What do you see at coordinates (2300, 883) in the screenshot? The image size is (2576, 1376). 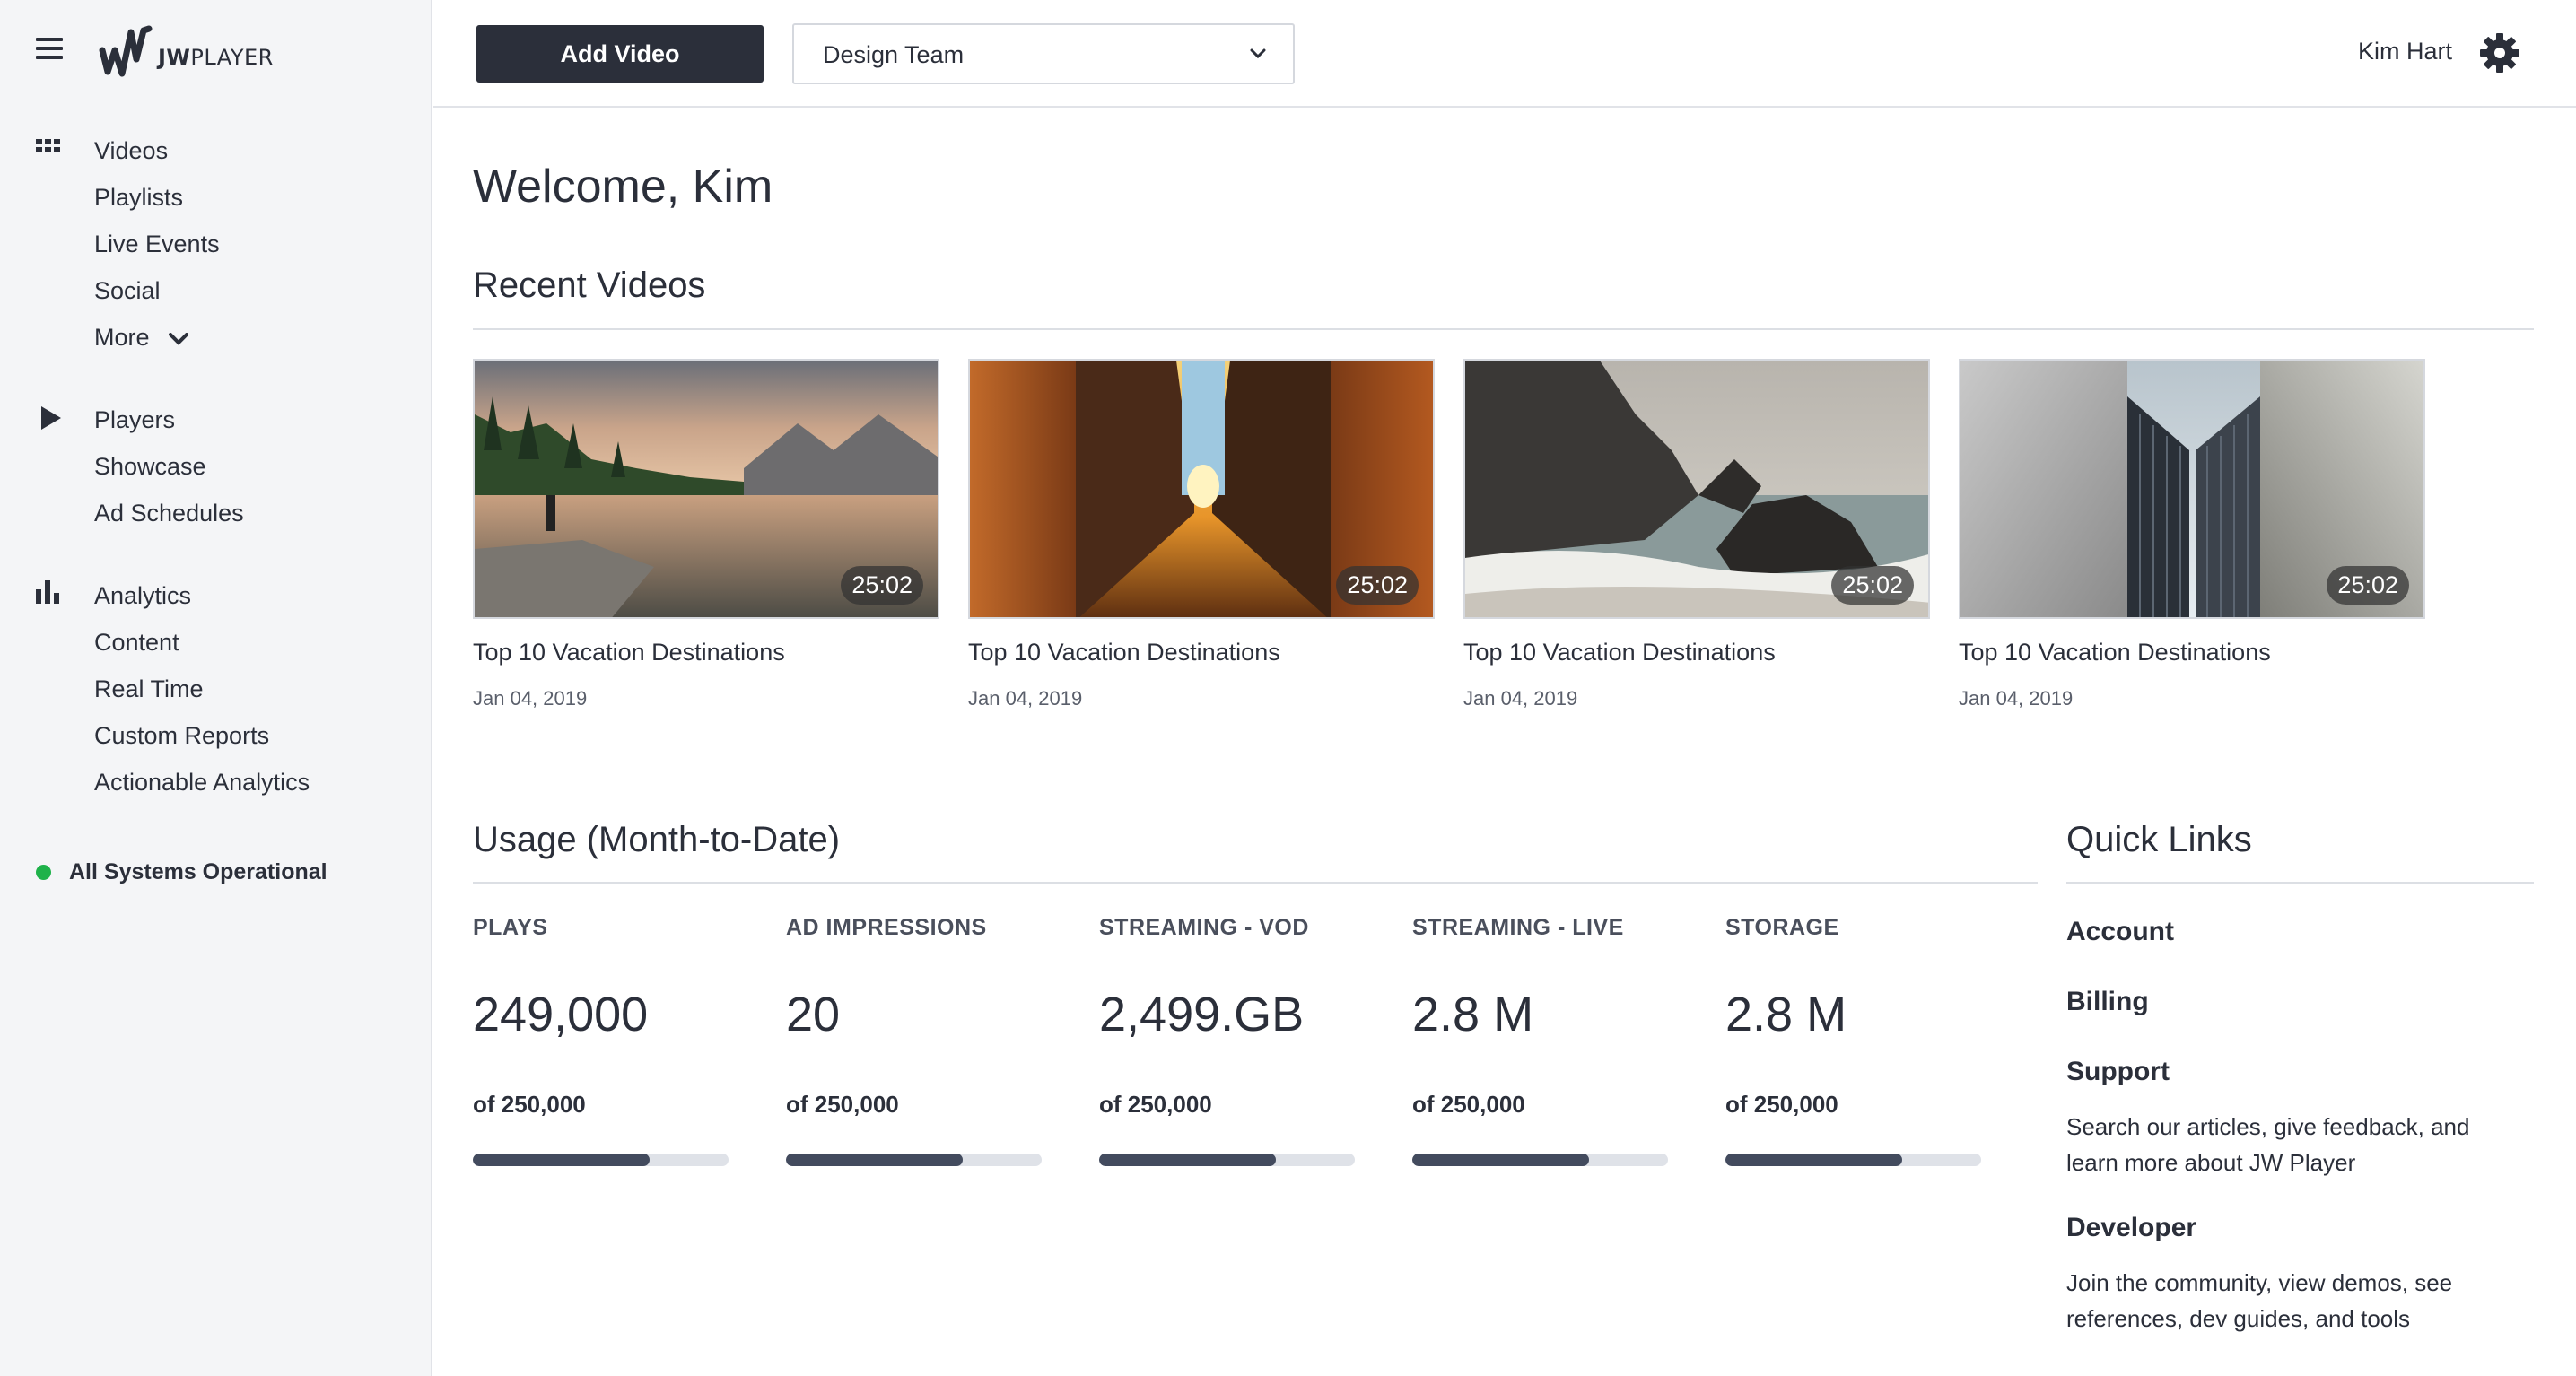 I see `quick-links-divider` at bounding box center [2300, 883].